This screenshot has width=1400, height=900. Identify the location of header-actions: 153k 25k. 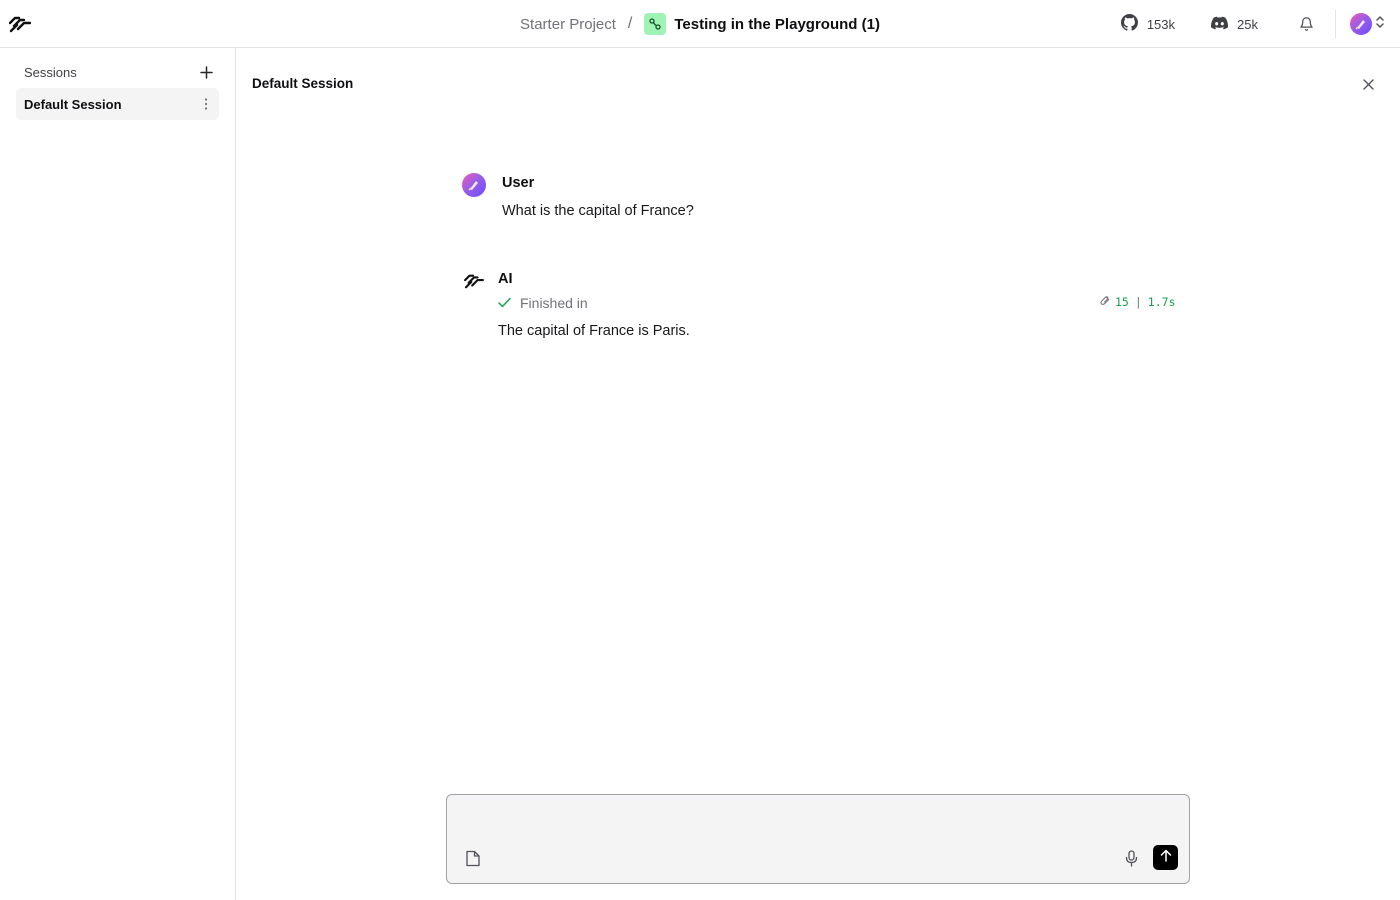
(1253, 24).